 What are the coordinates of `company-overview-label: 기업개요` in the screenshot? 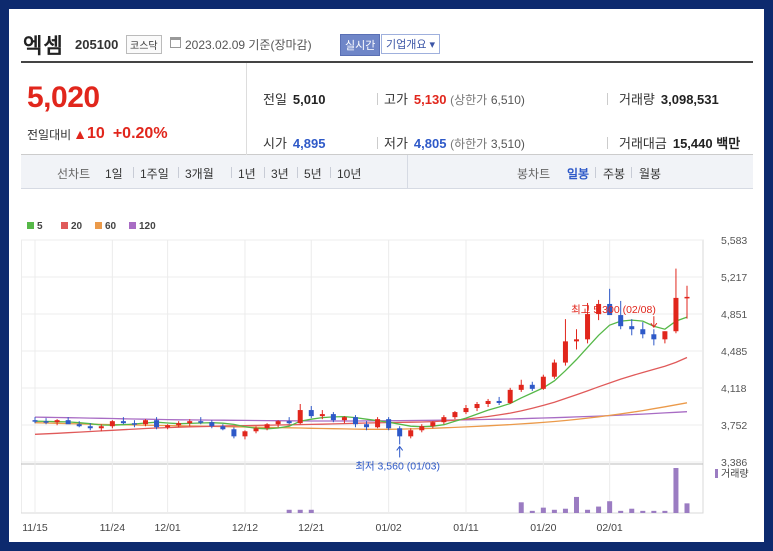 It's located at (406, 45).